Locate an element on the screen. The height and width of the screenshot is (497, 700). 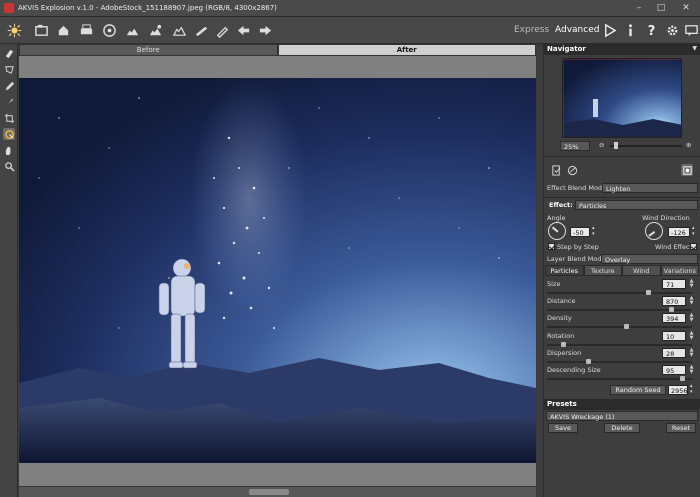
param-value-input: 28 is located at coordinates (674, 352).